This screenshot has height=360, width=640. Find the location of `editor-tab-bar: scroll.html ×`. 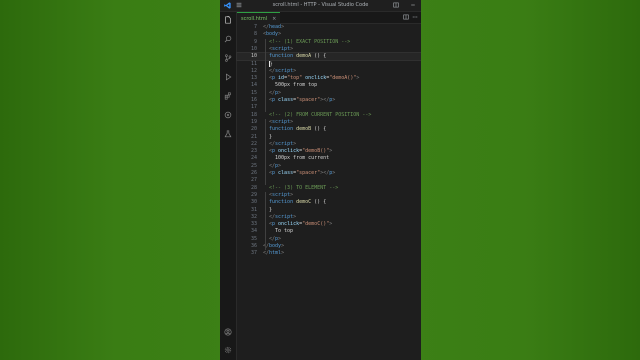

editor-tab-bar: scroll.html × is located at coordinates (329, 18).